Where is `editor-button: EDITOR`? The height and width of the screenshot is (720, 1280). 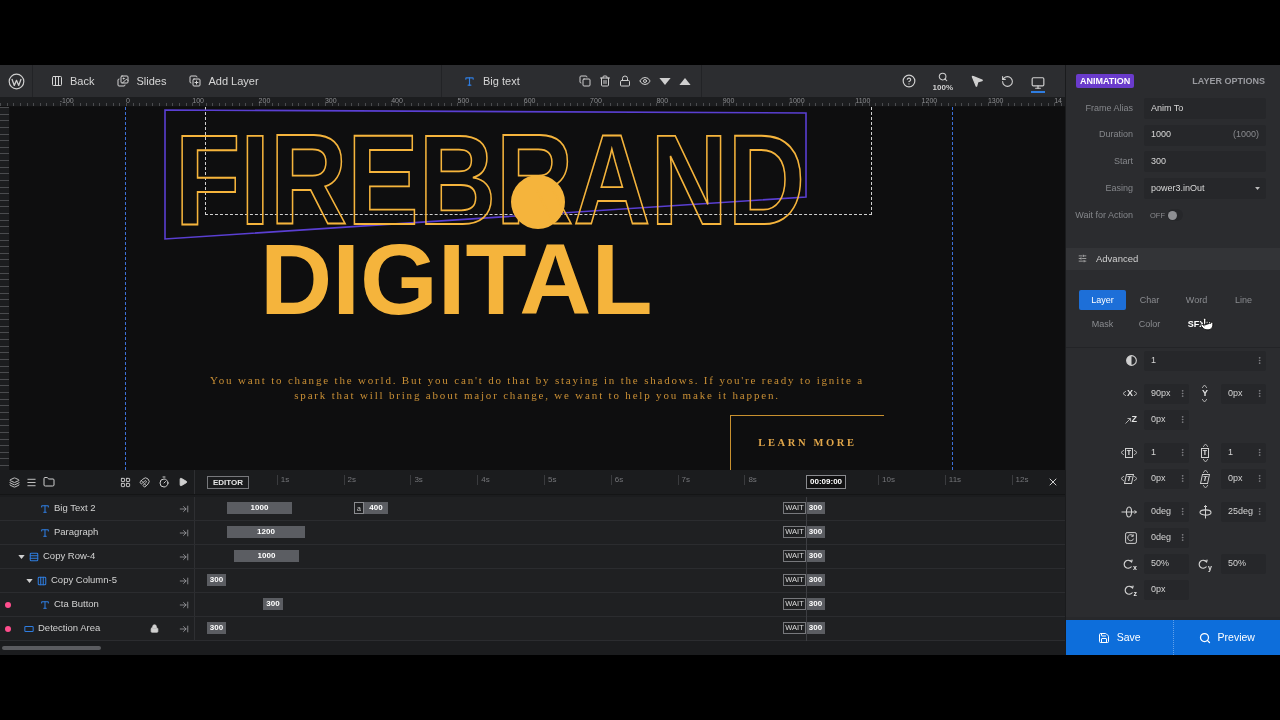 editor-button: EDITOR is located at coordinates (228, 482).